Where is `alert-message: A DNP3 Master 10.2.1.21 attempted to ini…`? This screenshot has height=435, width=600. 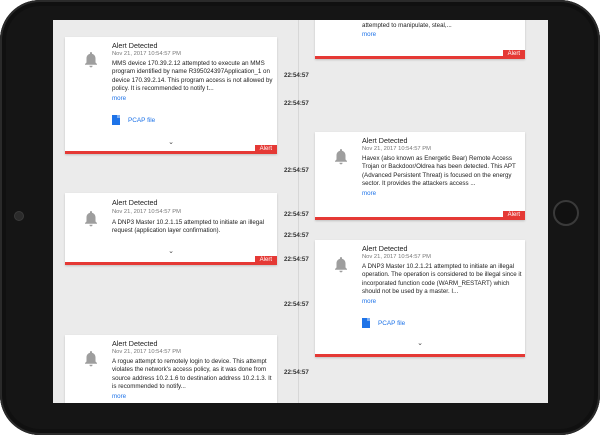 alert-message: A DNP3 Master 10.2.1.21 attempted to ini… is located at coordinates (442, 279).